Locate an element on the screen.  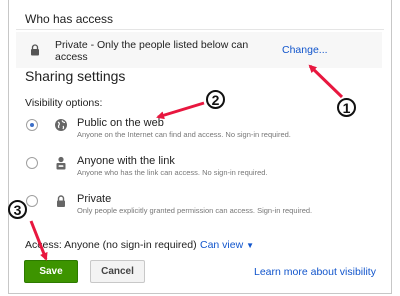
can-view-label: Can view is located at coordinates (222, 245).